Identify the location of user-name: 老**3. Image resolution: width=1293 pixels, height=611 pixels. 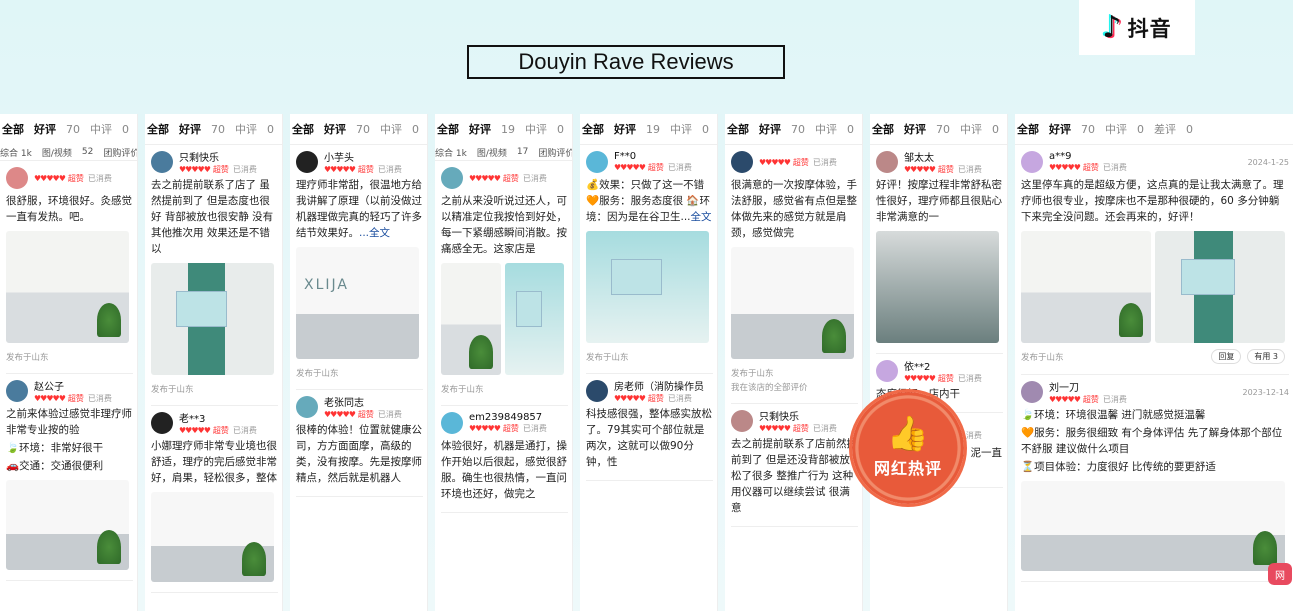
(218, 417).